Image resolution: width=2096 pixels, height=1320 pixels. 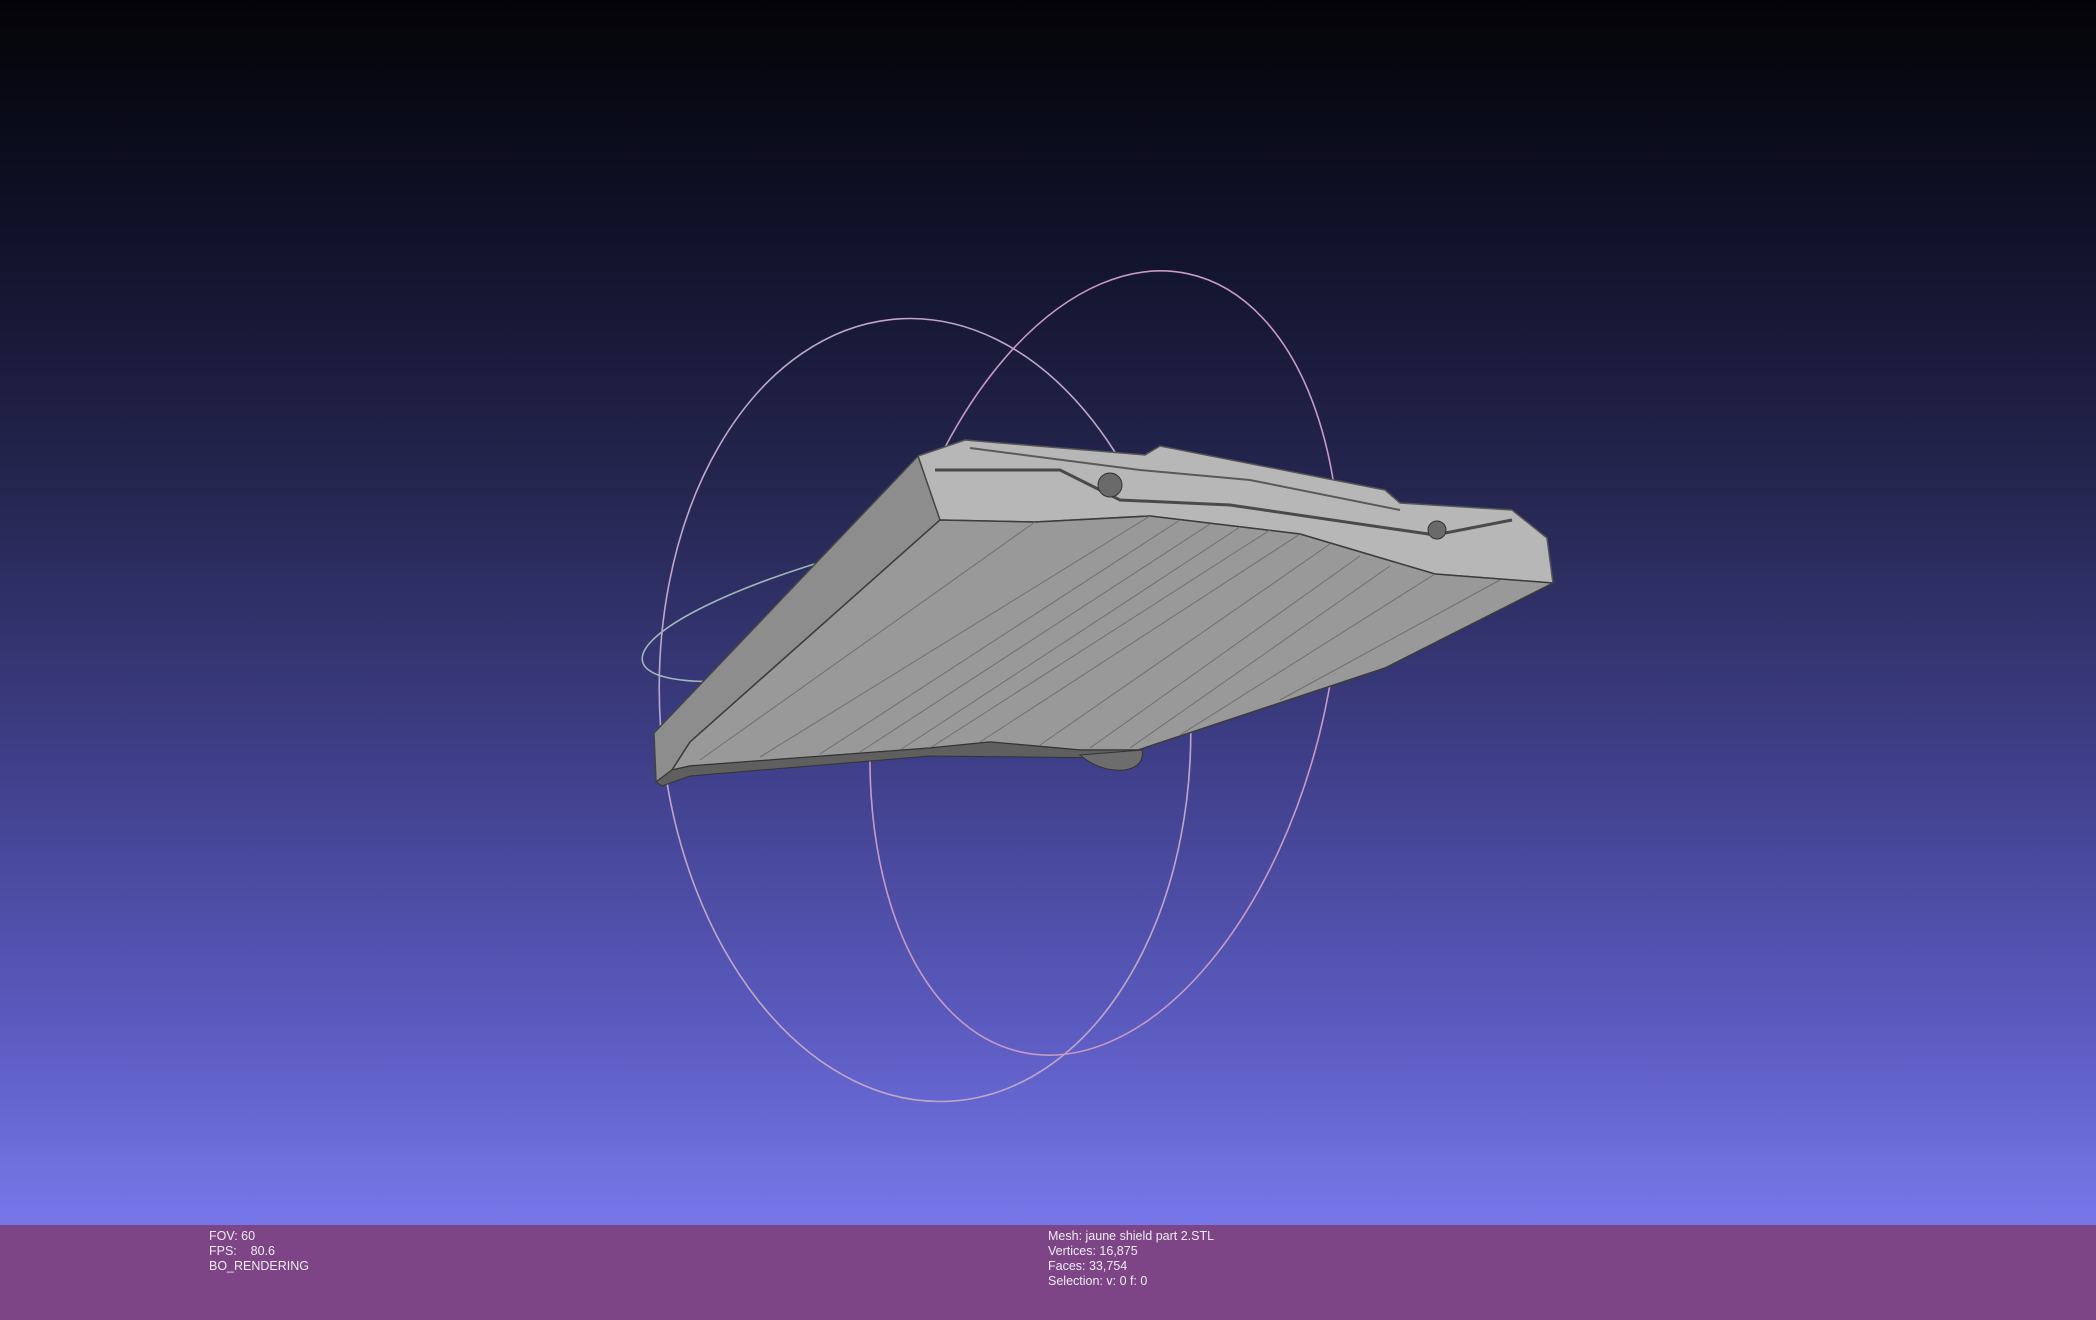 I want to click on vertices-label: Vertices: 16,875, so click(x=1093, y=1251).